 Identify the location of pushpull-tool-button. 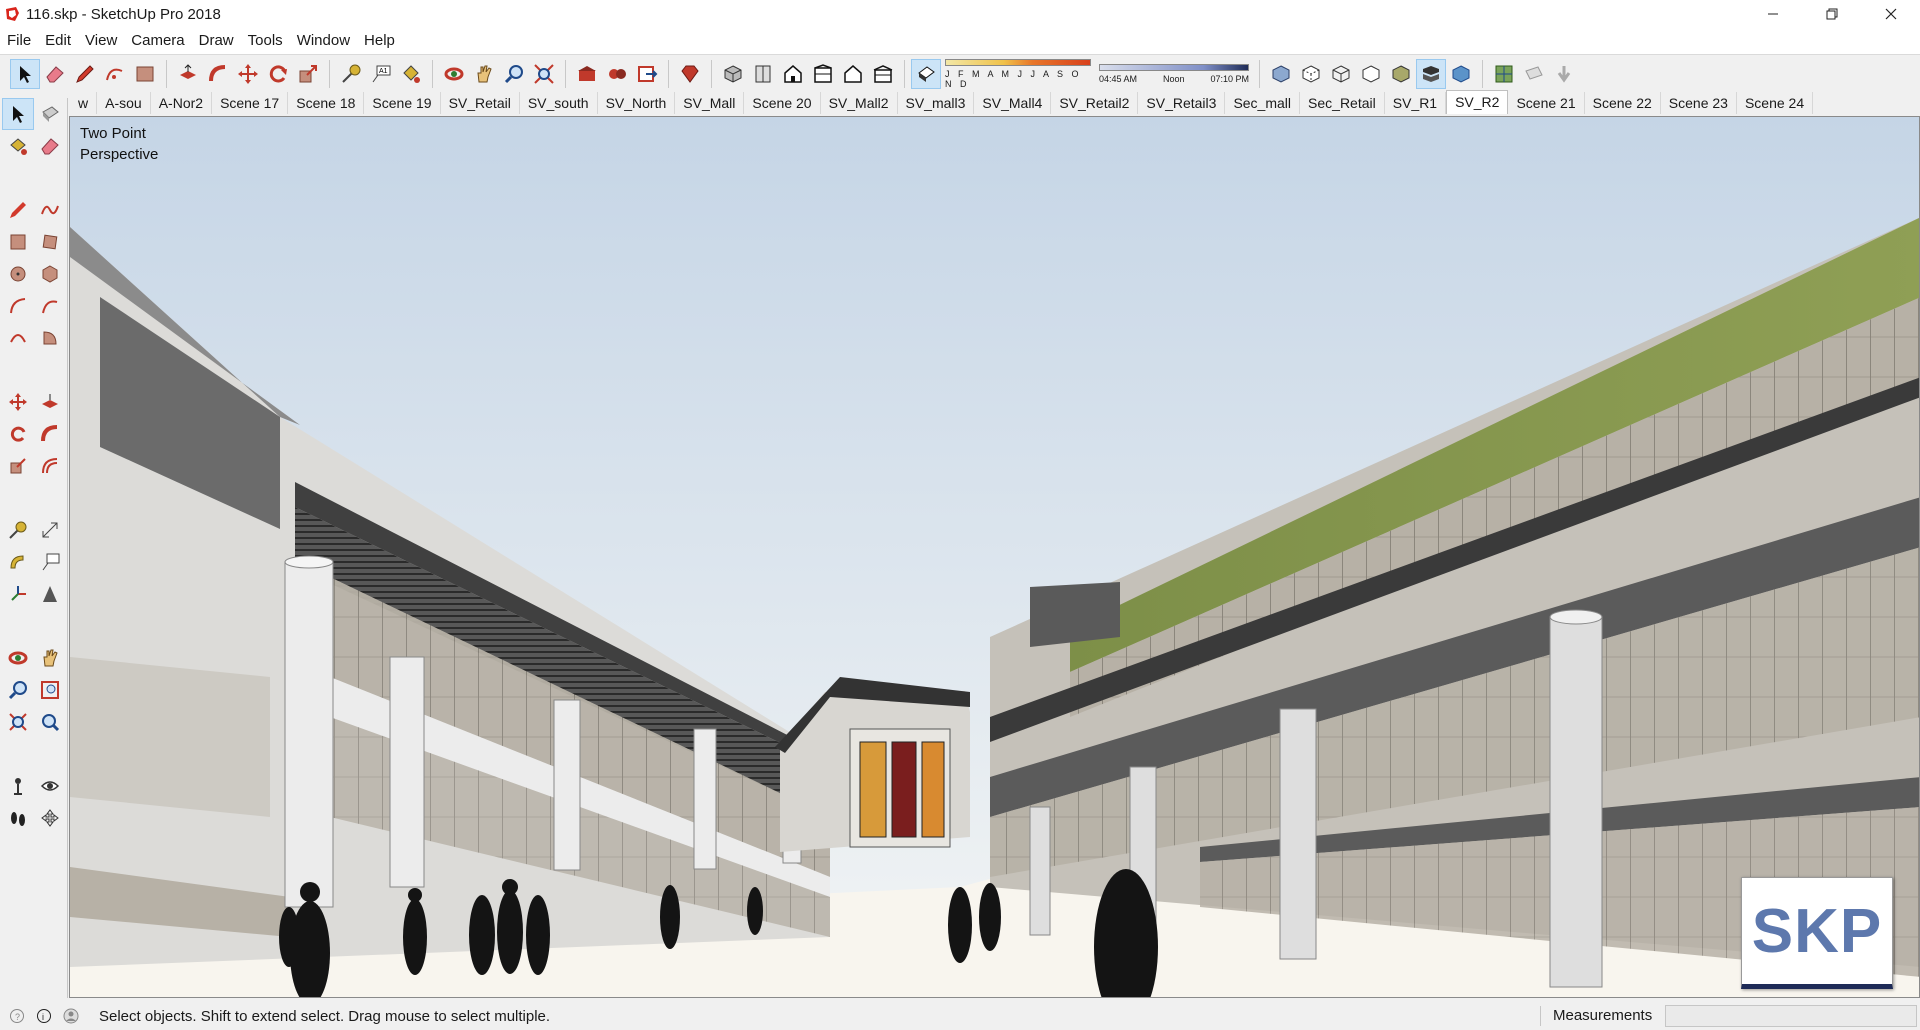
(188, 74).